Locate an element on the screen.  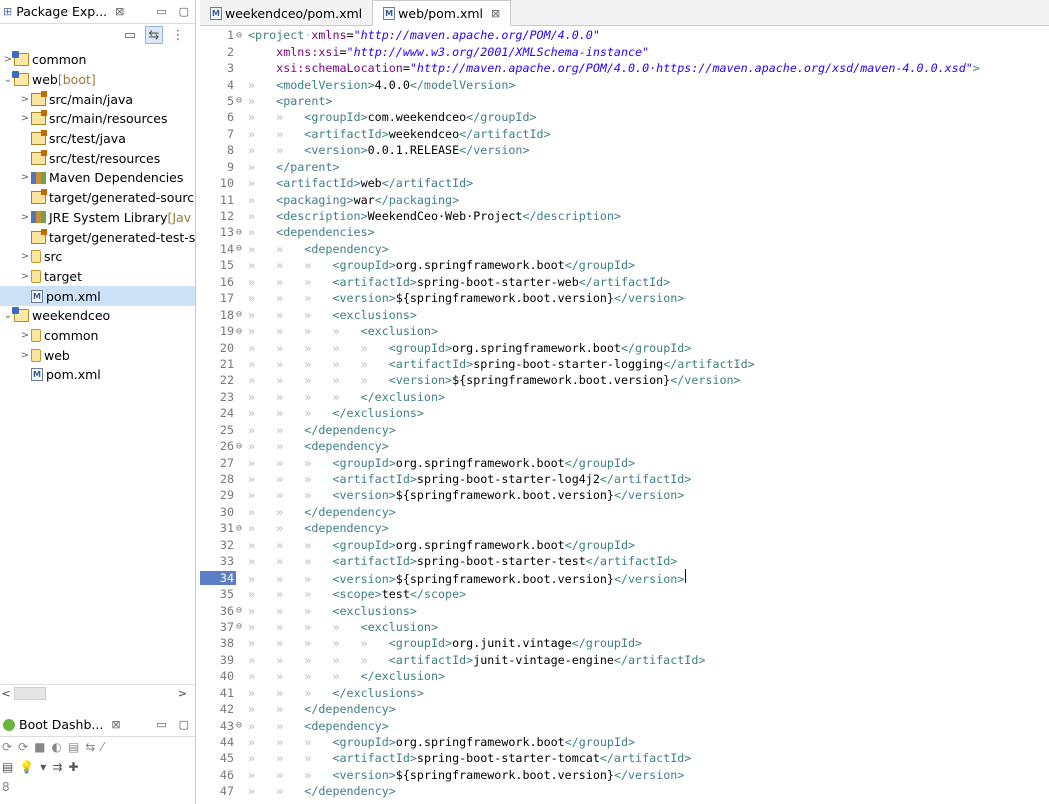
scroll-right-icon: > is located at coordinates (182, 693).